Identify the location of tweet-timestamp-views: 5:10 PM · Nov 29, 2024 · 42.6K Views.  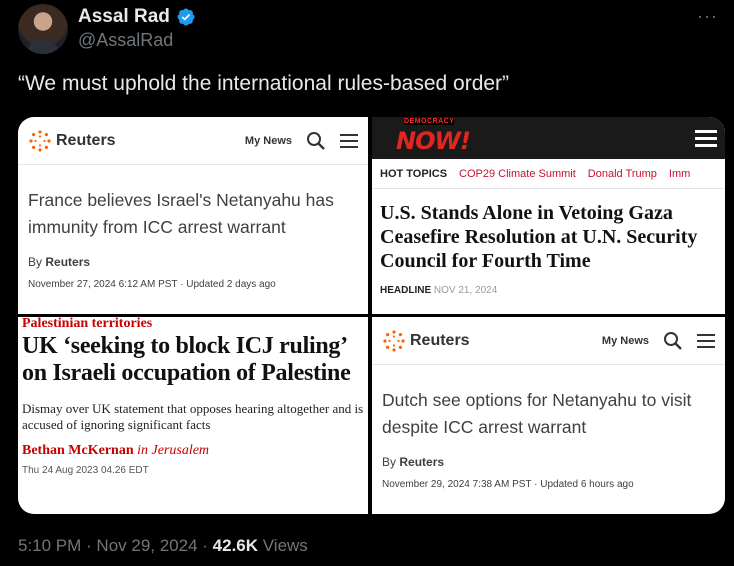
(163, 546).